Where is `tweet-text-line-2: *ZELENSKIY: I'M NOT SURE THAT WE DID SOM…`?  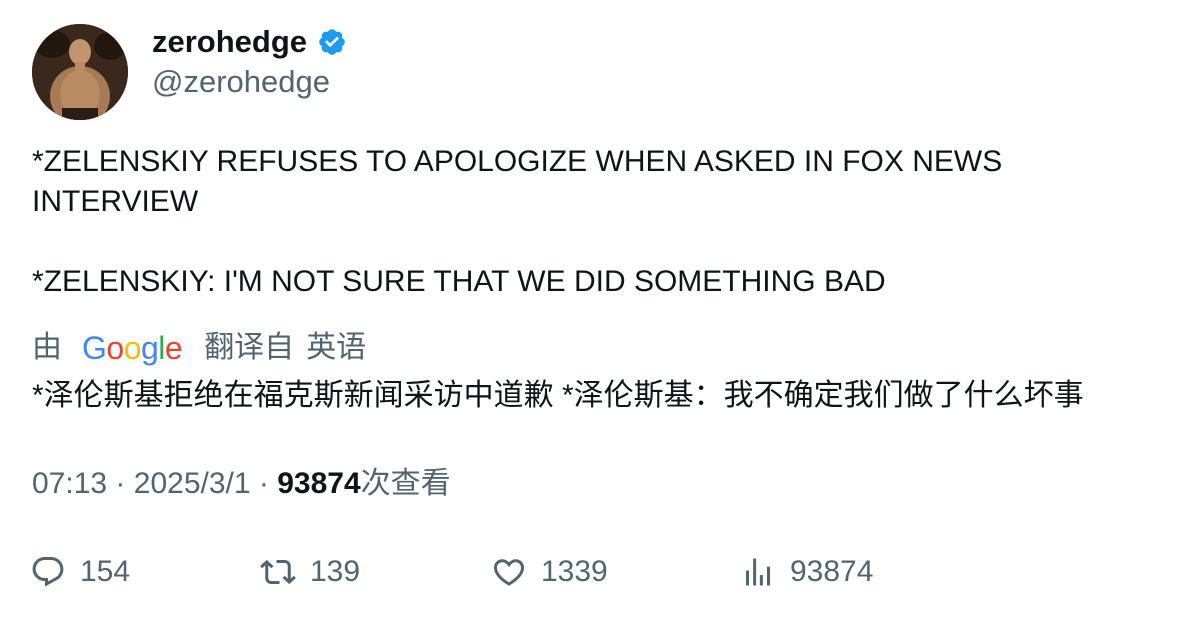
tweet-text-line-2: *ZELENSKIY: I'M NOT SURE THAT WE DID SOM… is located at coordinates (459, 281).